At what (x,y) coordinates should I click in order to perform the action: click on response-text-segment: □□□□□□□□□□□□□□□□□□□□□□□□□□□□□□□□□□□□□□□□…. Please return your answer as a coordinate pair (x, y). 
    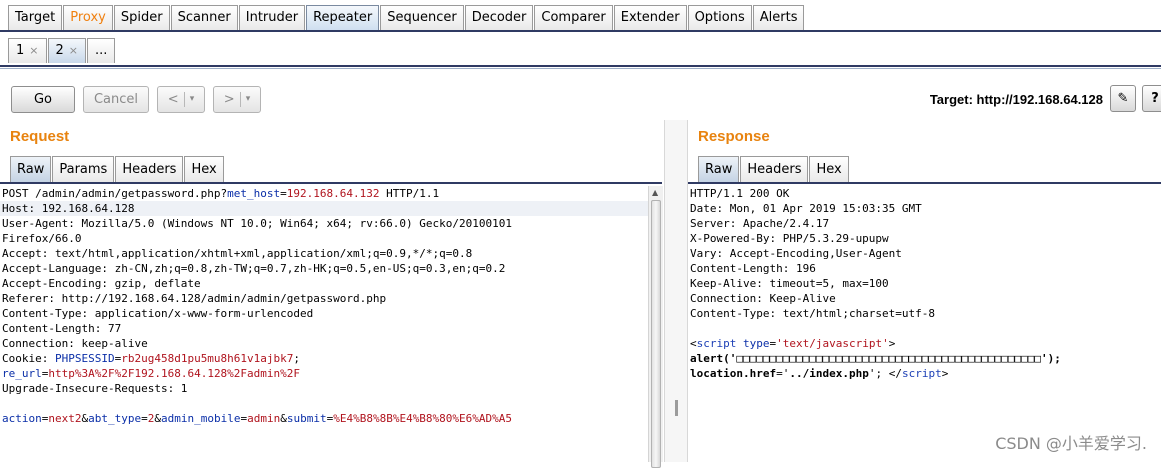
    Looking at the image, I should click on (889, 358).